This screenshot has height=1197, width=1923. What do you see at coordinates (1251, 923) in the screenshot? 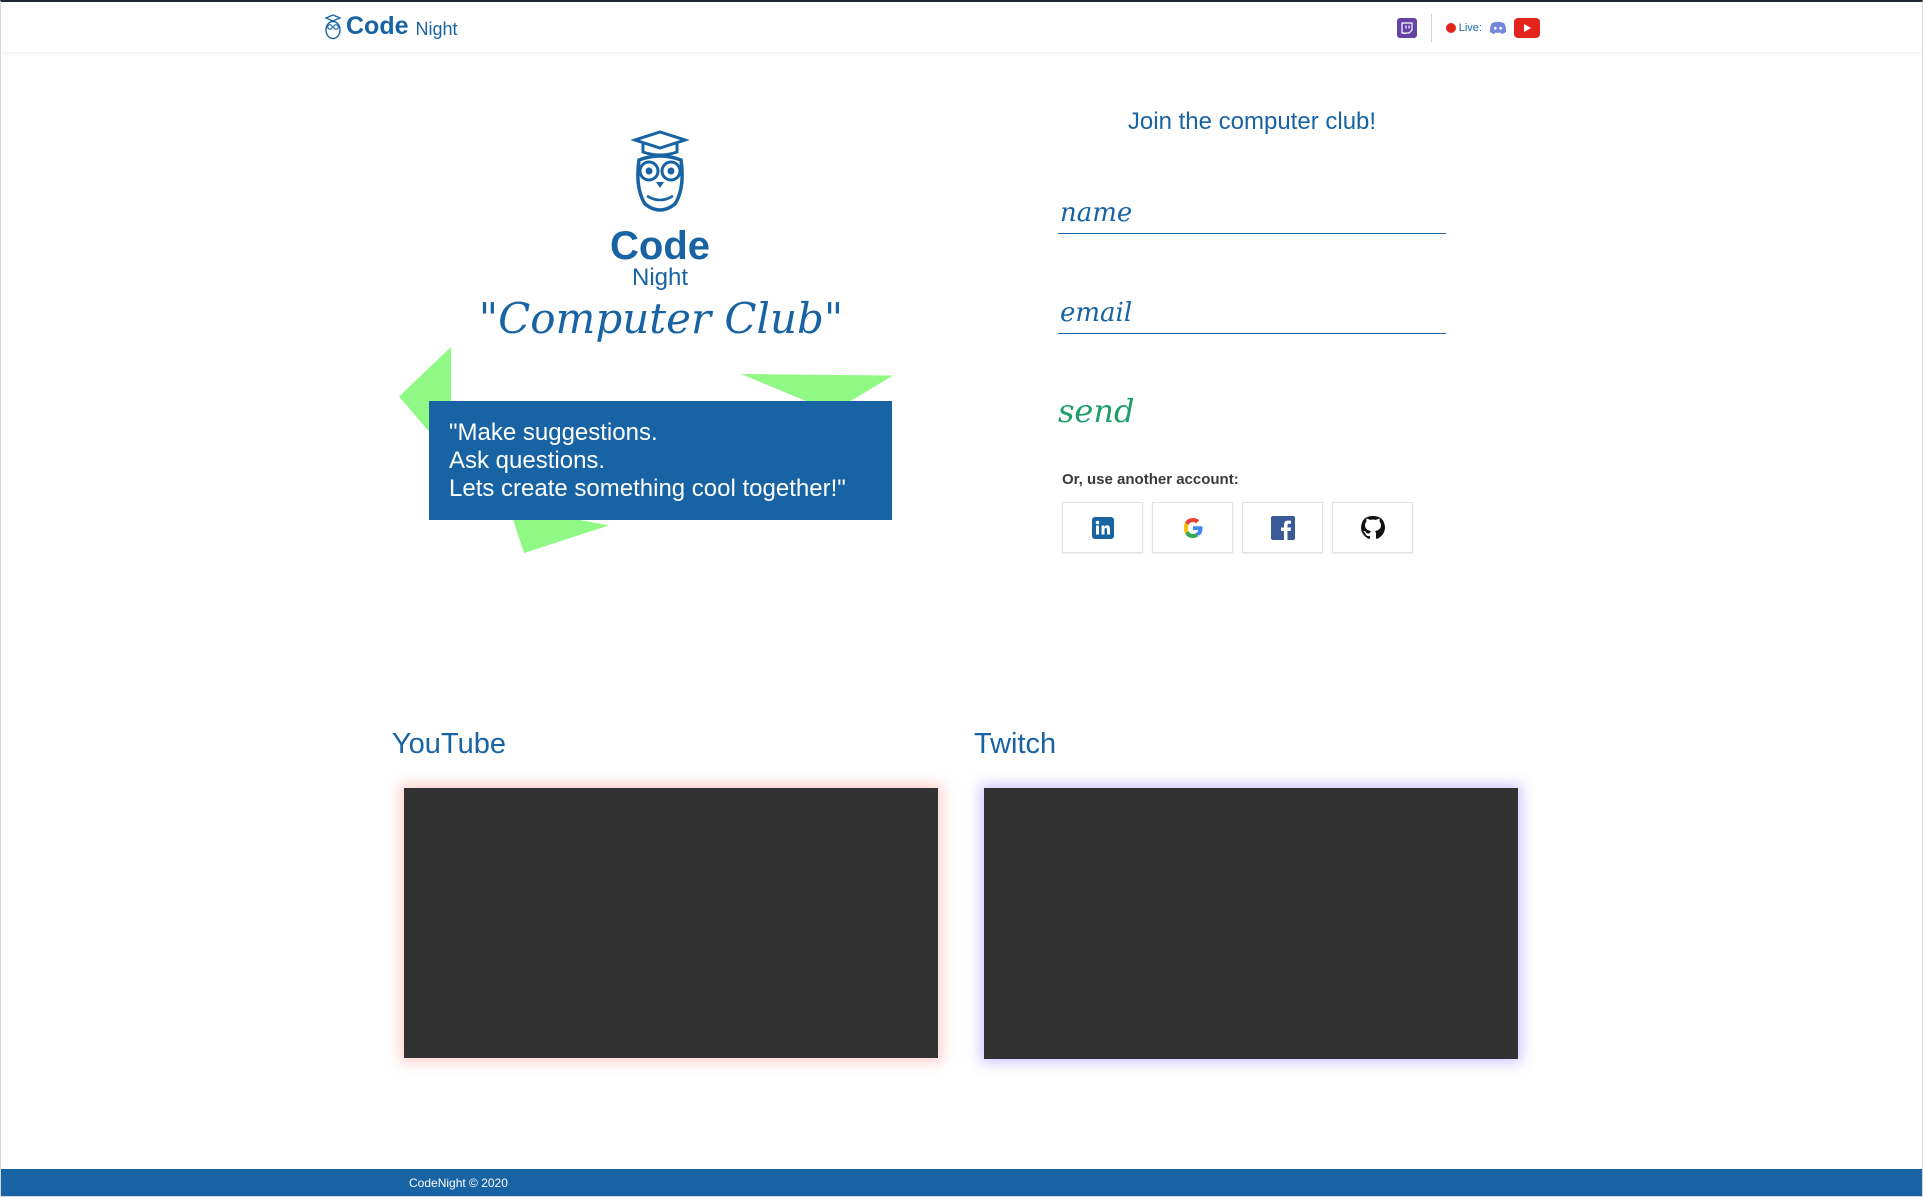
I see `twitch-stream-player` at bounding box center [1251, 923].